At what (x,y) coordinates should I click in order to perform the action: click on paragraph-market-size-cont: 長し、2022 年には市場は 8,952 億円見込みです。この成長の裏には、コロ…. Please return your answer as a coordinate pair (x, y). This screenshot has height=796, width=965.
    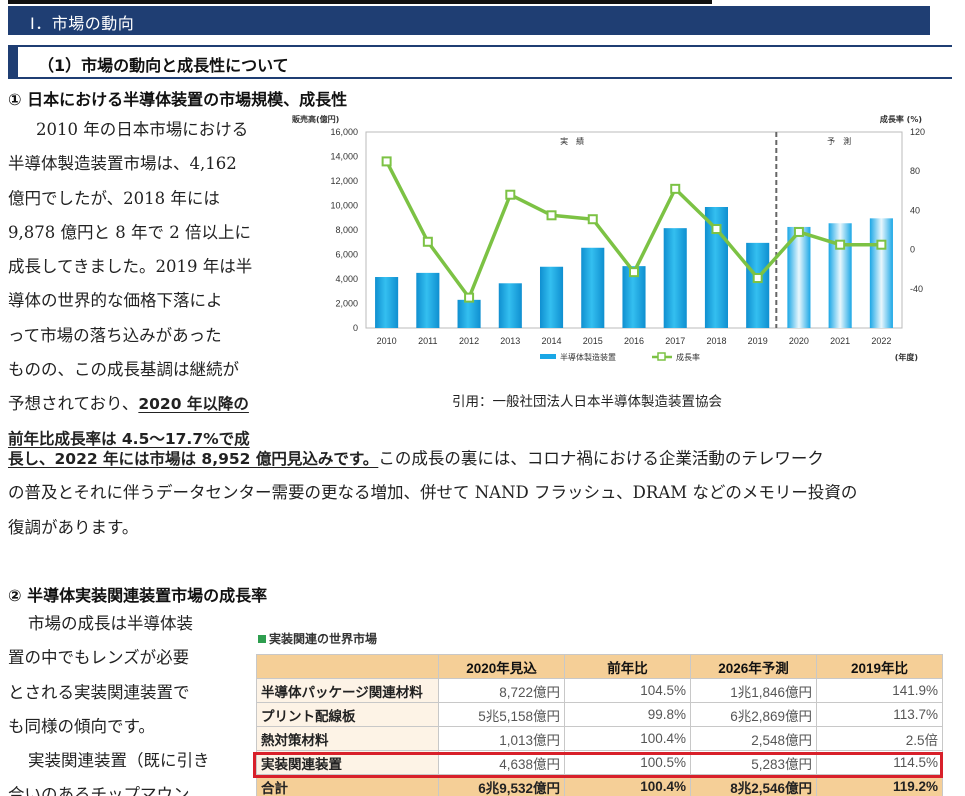
    Looking at the image, I should click on (480, 493).